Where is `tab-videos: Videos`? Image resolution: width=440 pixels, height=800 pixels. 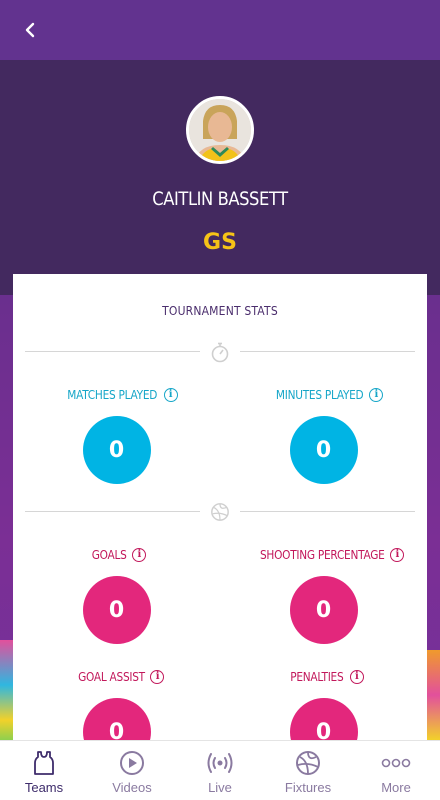 tab-videos: Videos is located at coordinates (132, 770).